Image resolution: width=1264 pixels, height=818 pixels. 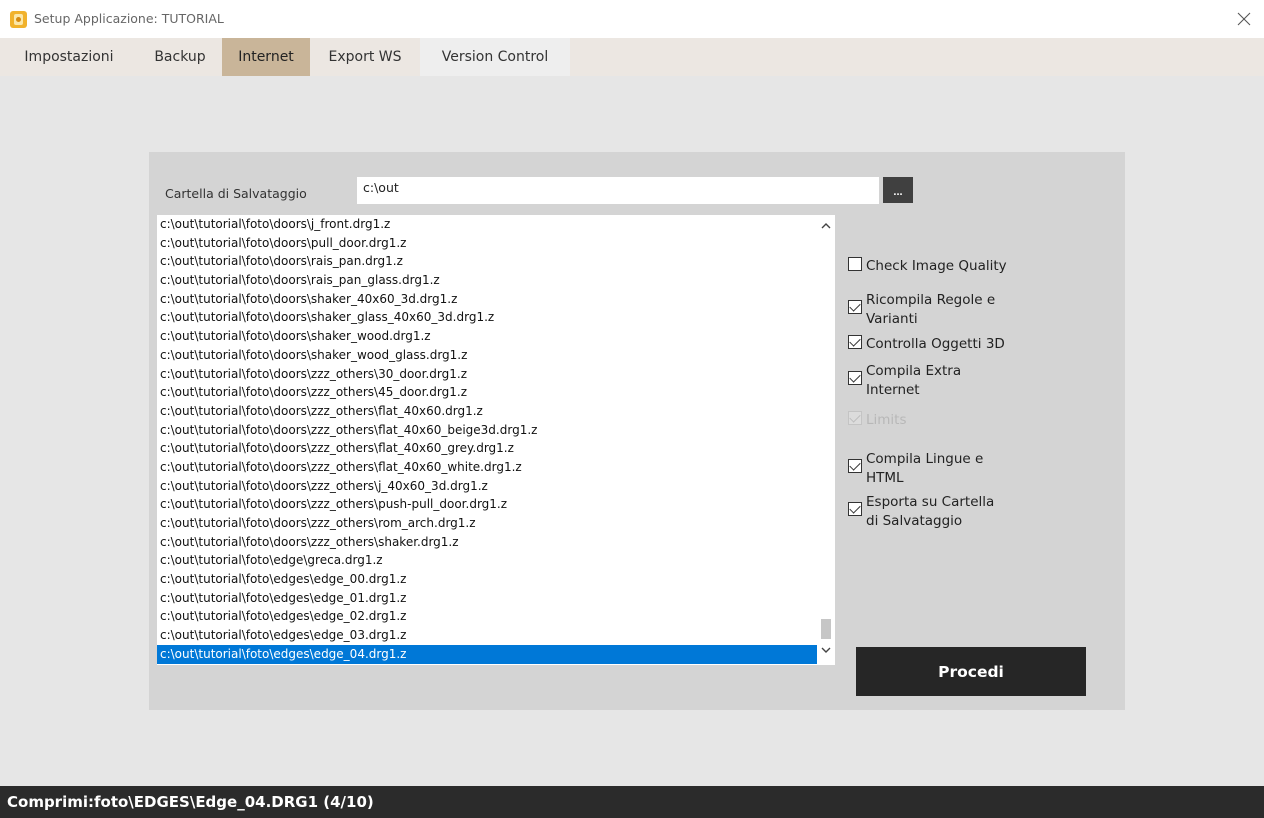 I want to click on tab-impostazioni: Impostazioni, so click(x=69, y=57).